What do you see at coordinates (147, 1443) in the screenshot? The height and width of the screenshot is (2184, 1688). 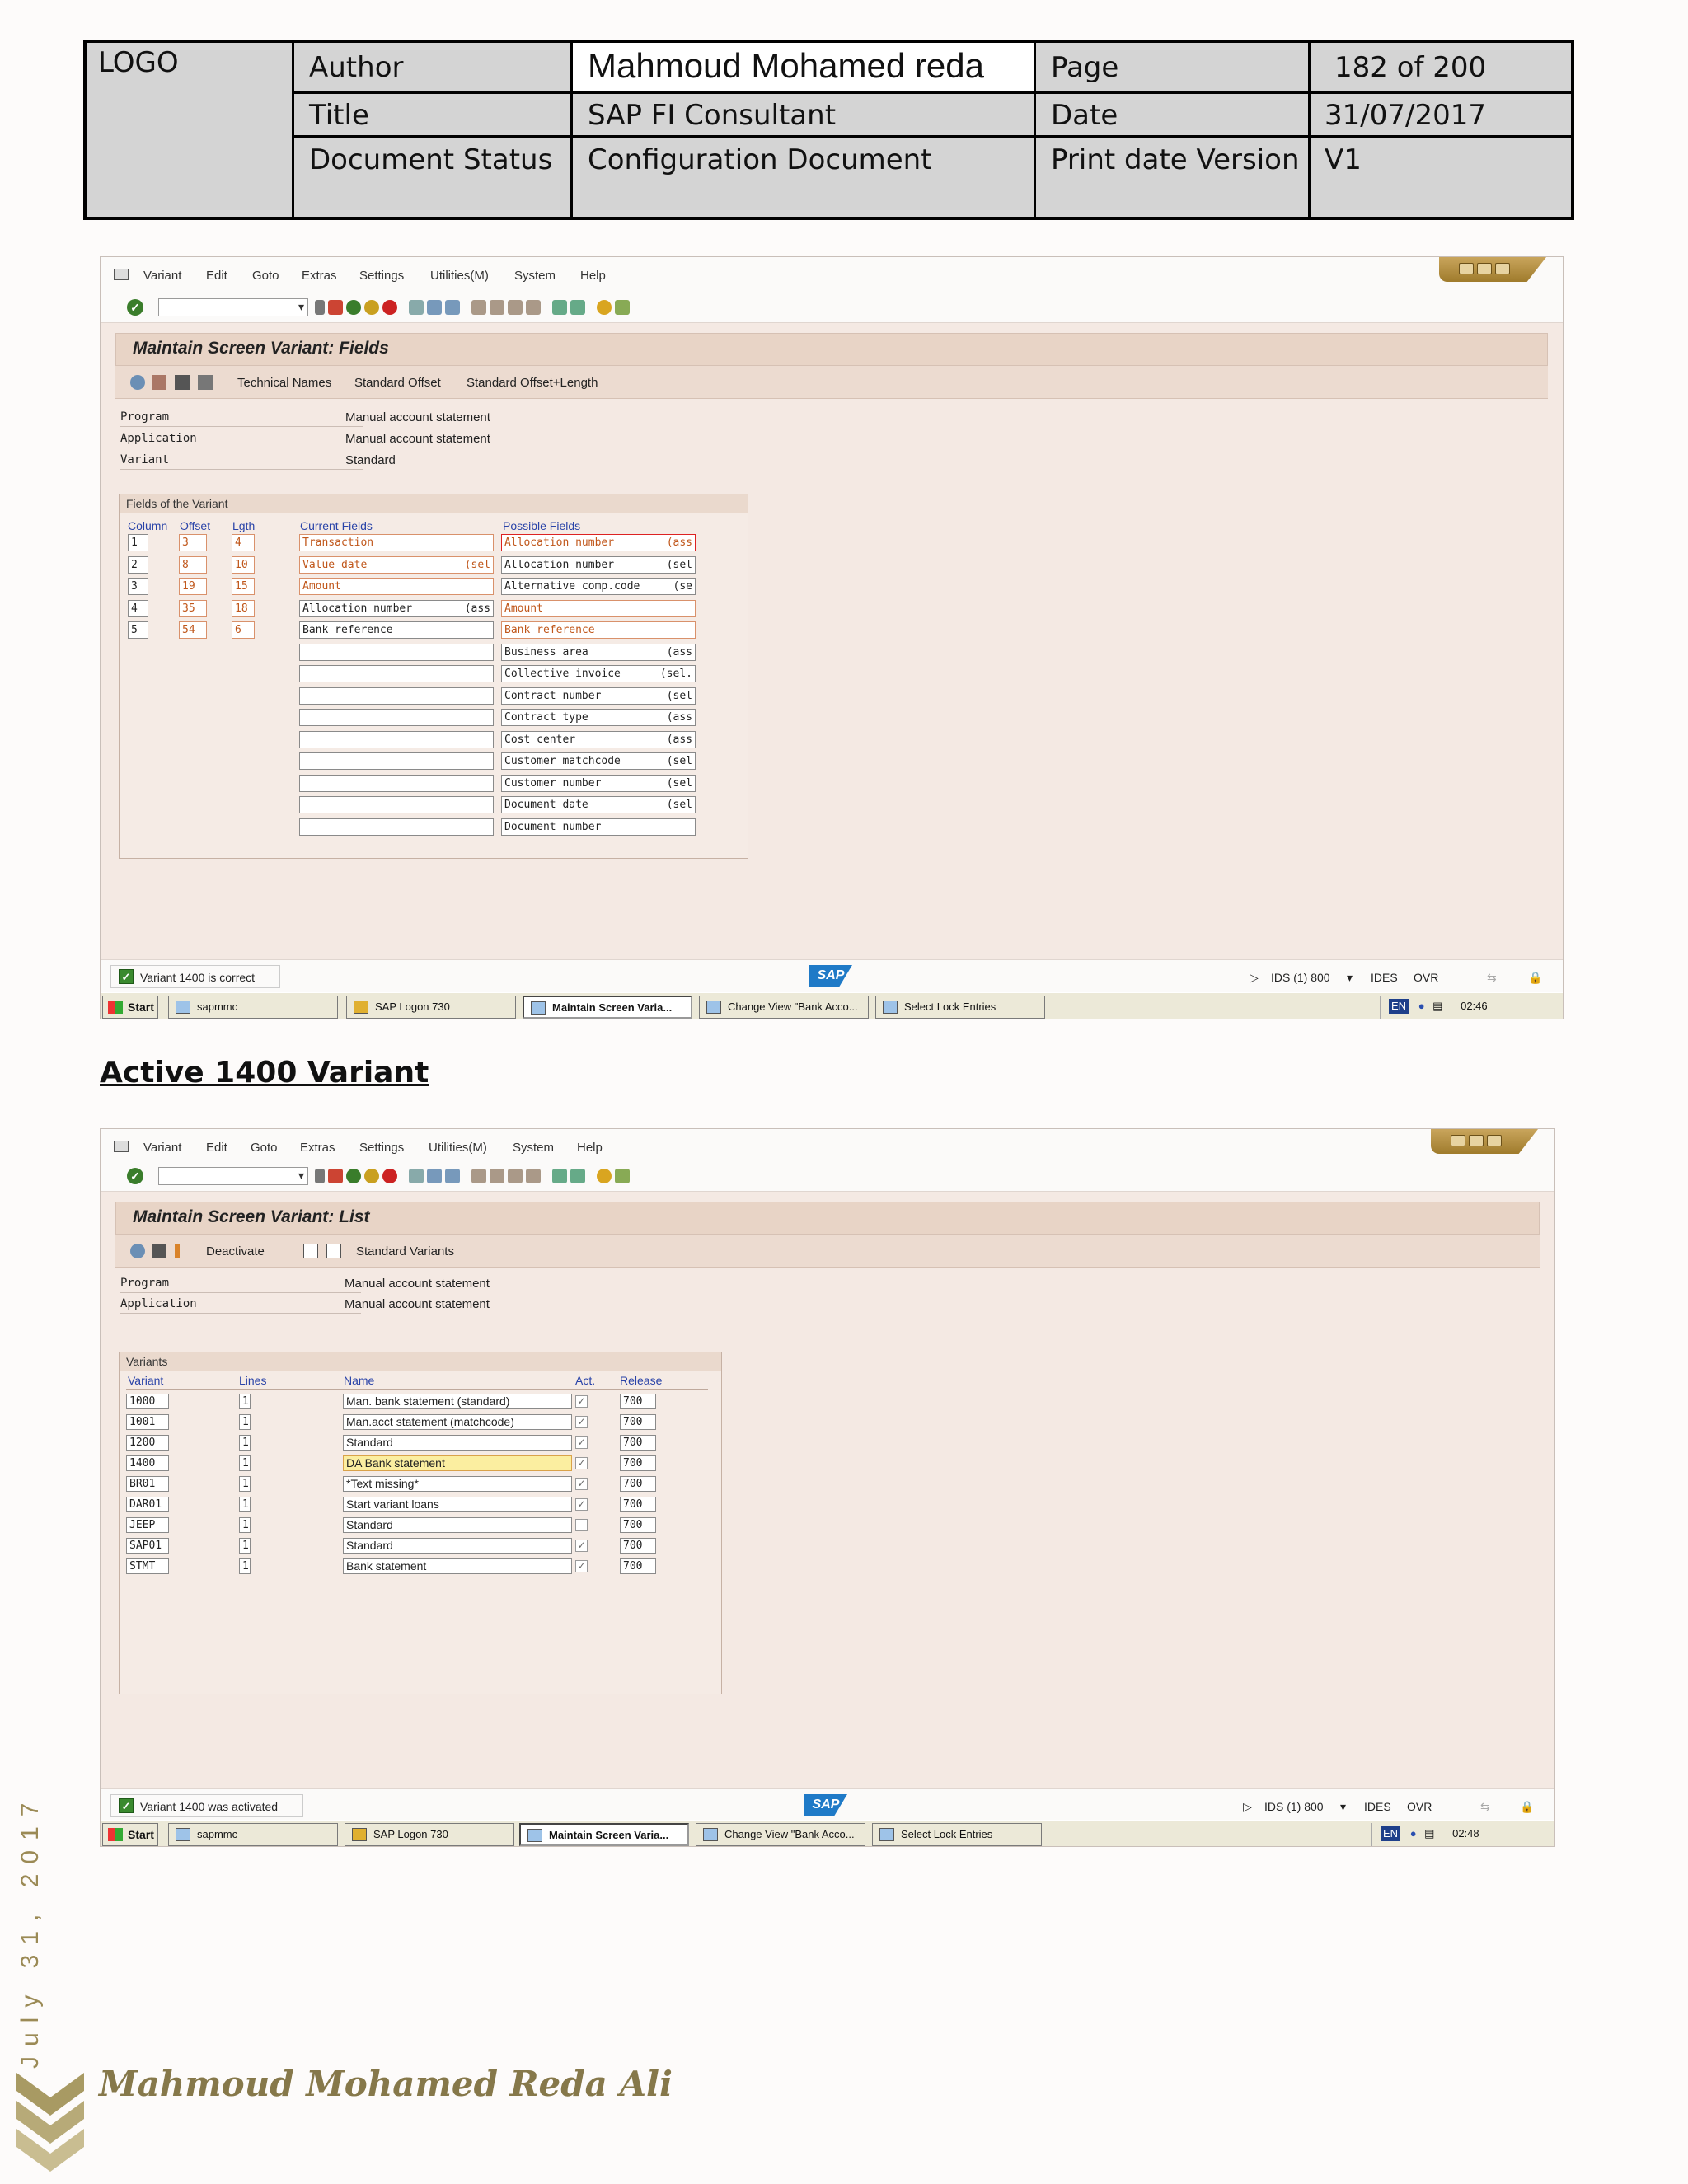 I see `variant-id-field: 1200` at bounding box center [147, 1443].